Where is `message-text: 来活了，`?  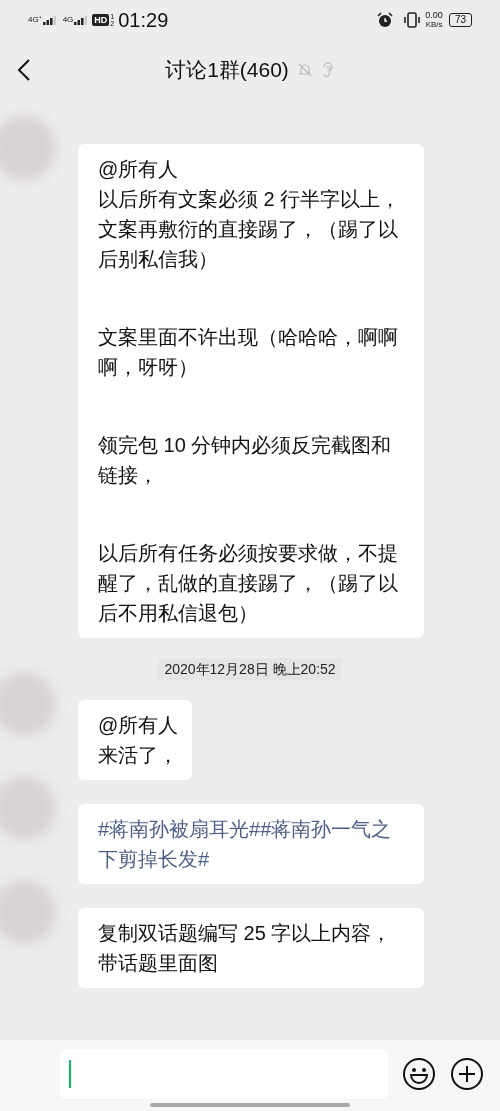
message-text: 来活了， is located at coordinates (138, 755).